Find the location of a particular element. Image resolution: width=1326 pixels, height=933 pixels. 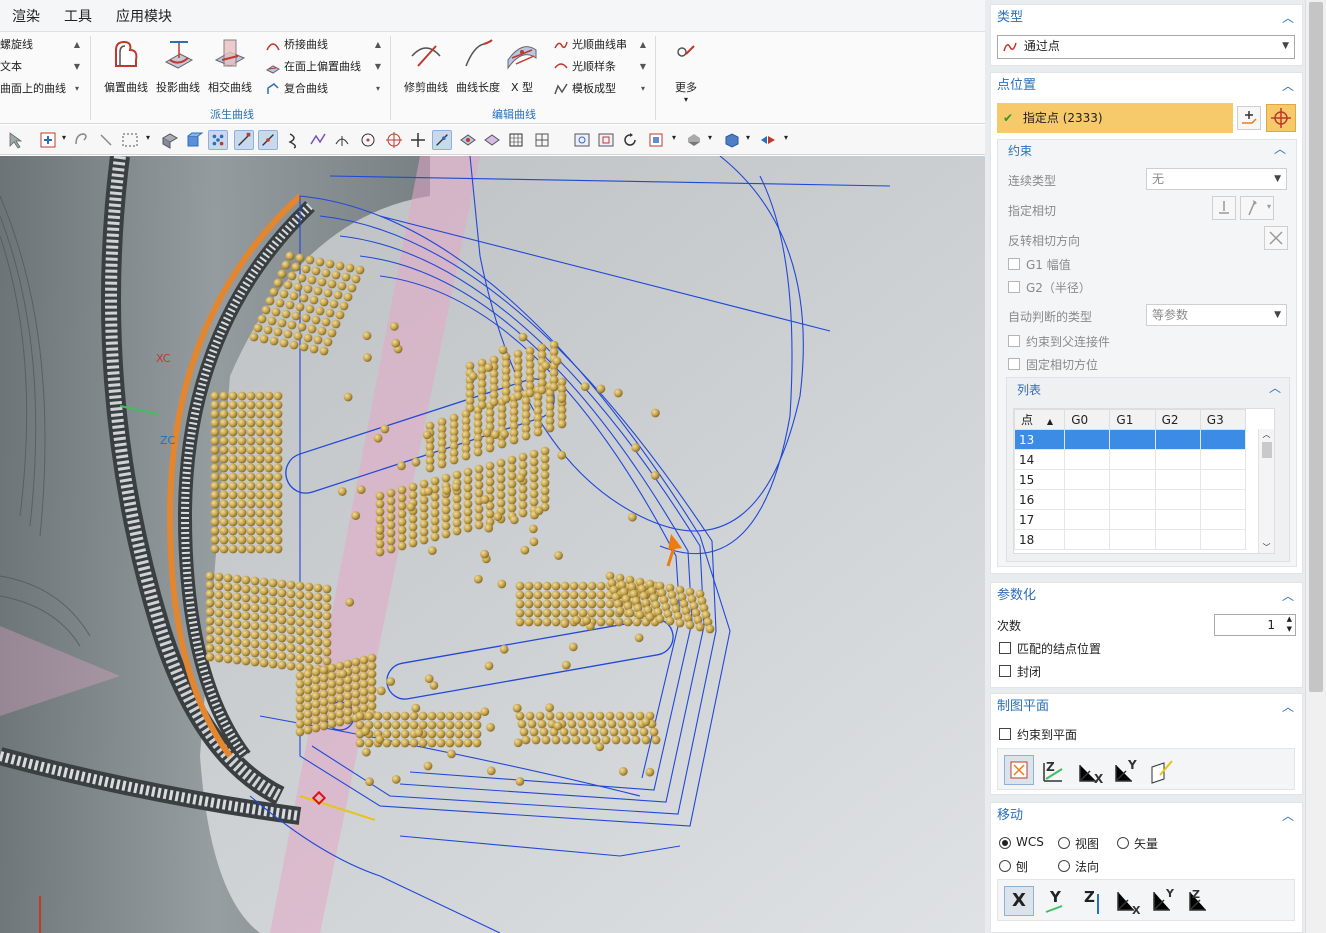

project-curve-button: 投影曲线 is located at coordinates (178, 65).